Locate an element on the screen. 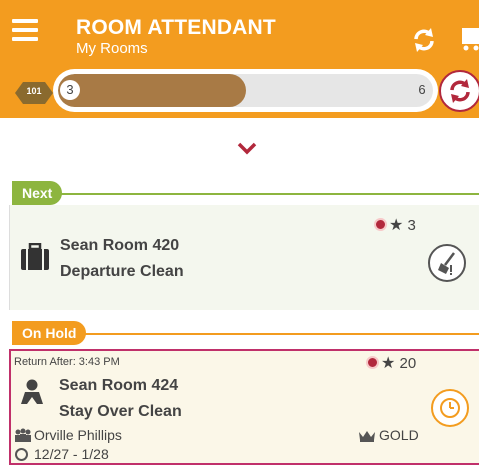 This screenshot has width=479, height=475. person-icon is located at coordinates (32, 391).